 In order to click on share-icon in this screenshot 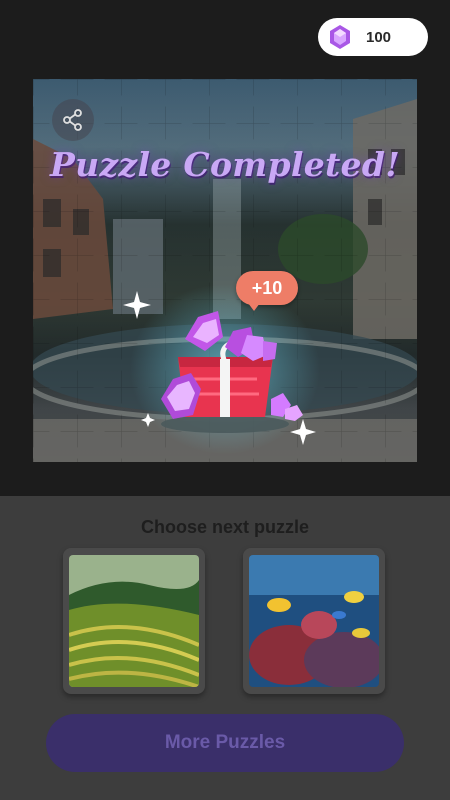, I will do `click(72, 120)`.